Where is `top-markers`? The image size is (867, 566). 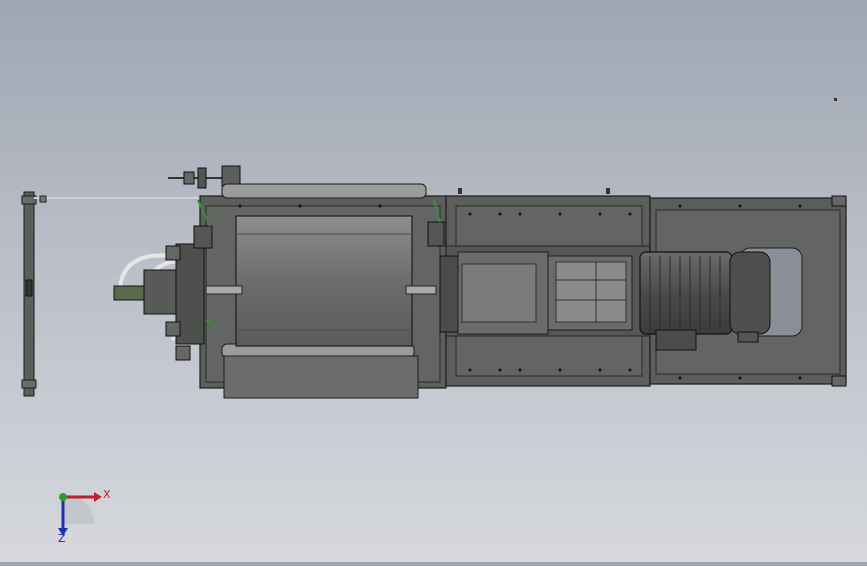 top-markers is located at coordinates (647, 146).